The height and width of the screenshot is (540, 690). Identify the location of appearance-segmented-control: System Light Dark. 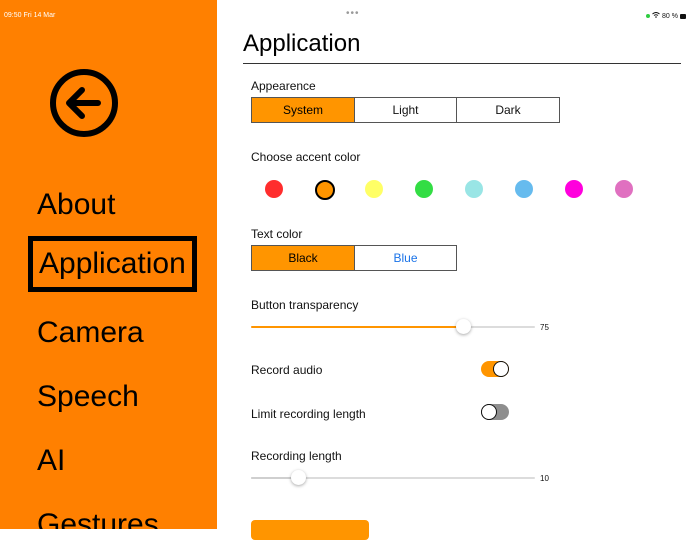
(405, 110).